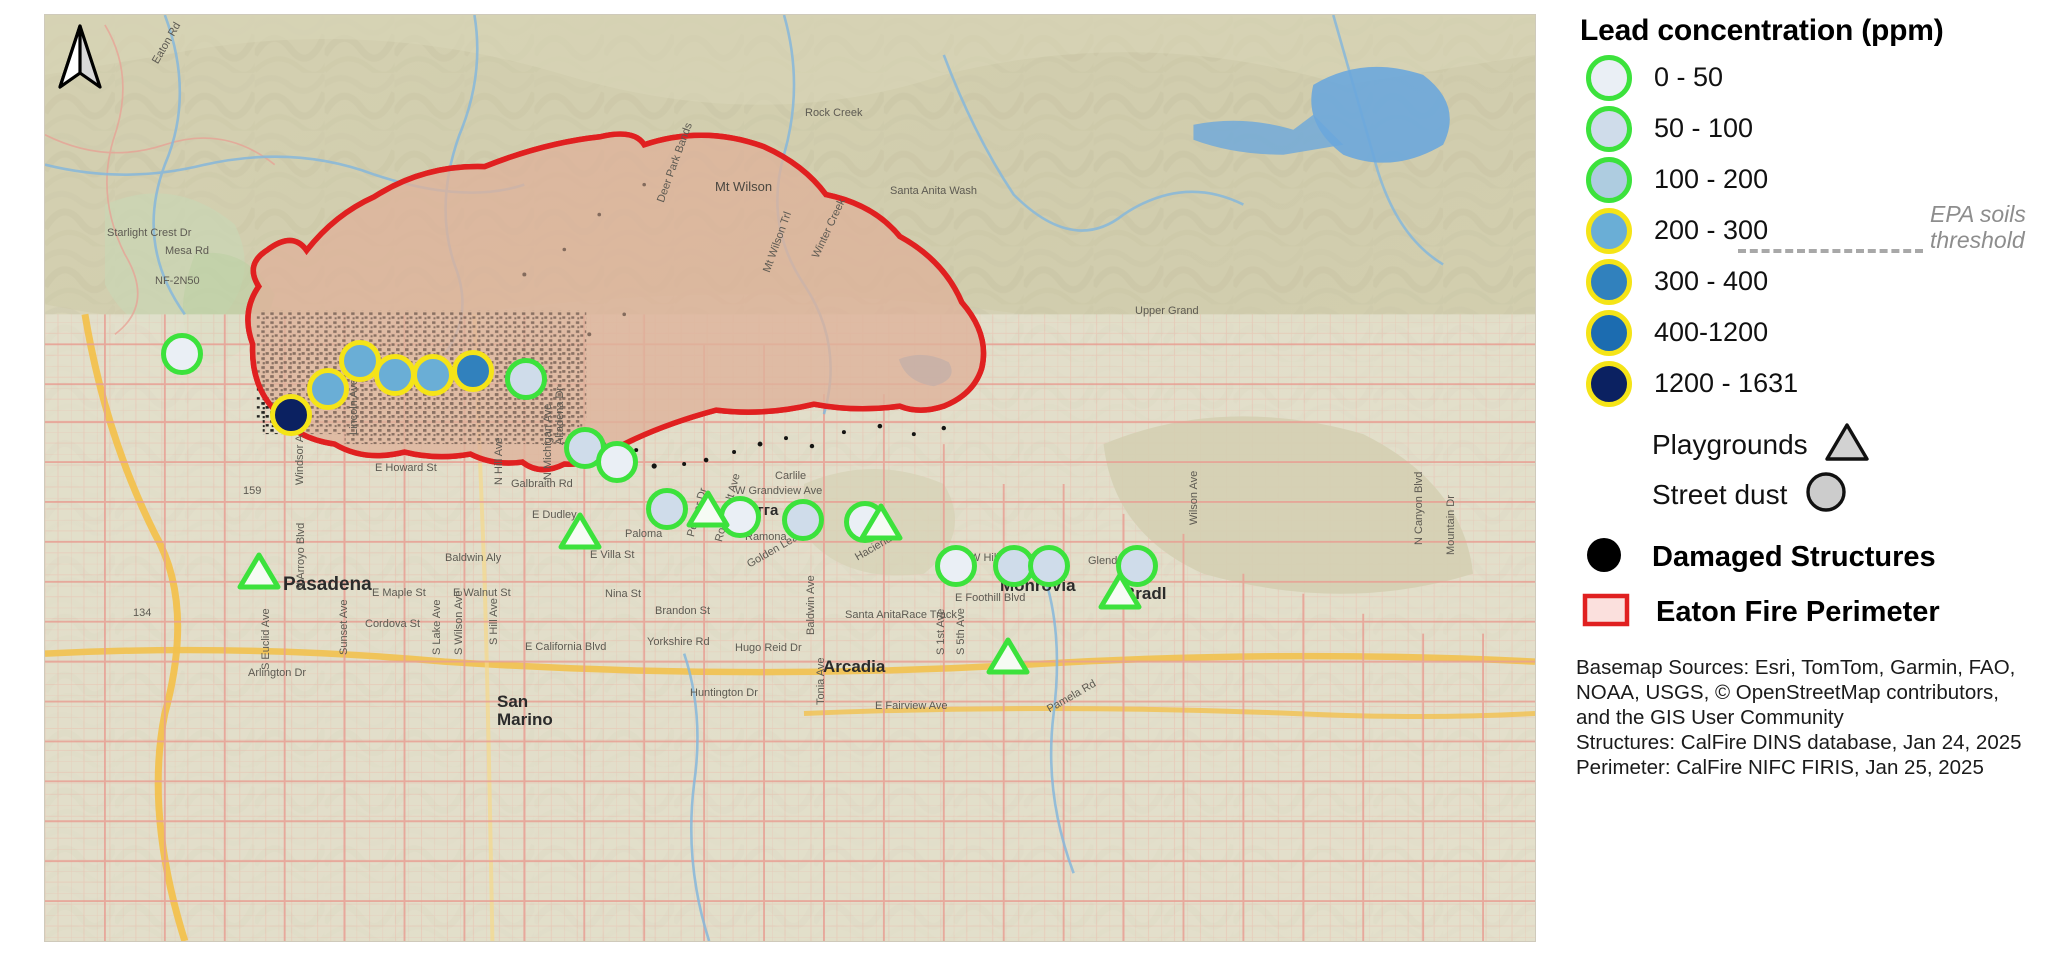  I want to click on legend-fire-perimeter-label: Eaton Fire Perimeter, so click(1798, 612).